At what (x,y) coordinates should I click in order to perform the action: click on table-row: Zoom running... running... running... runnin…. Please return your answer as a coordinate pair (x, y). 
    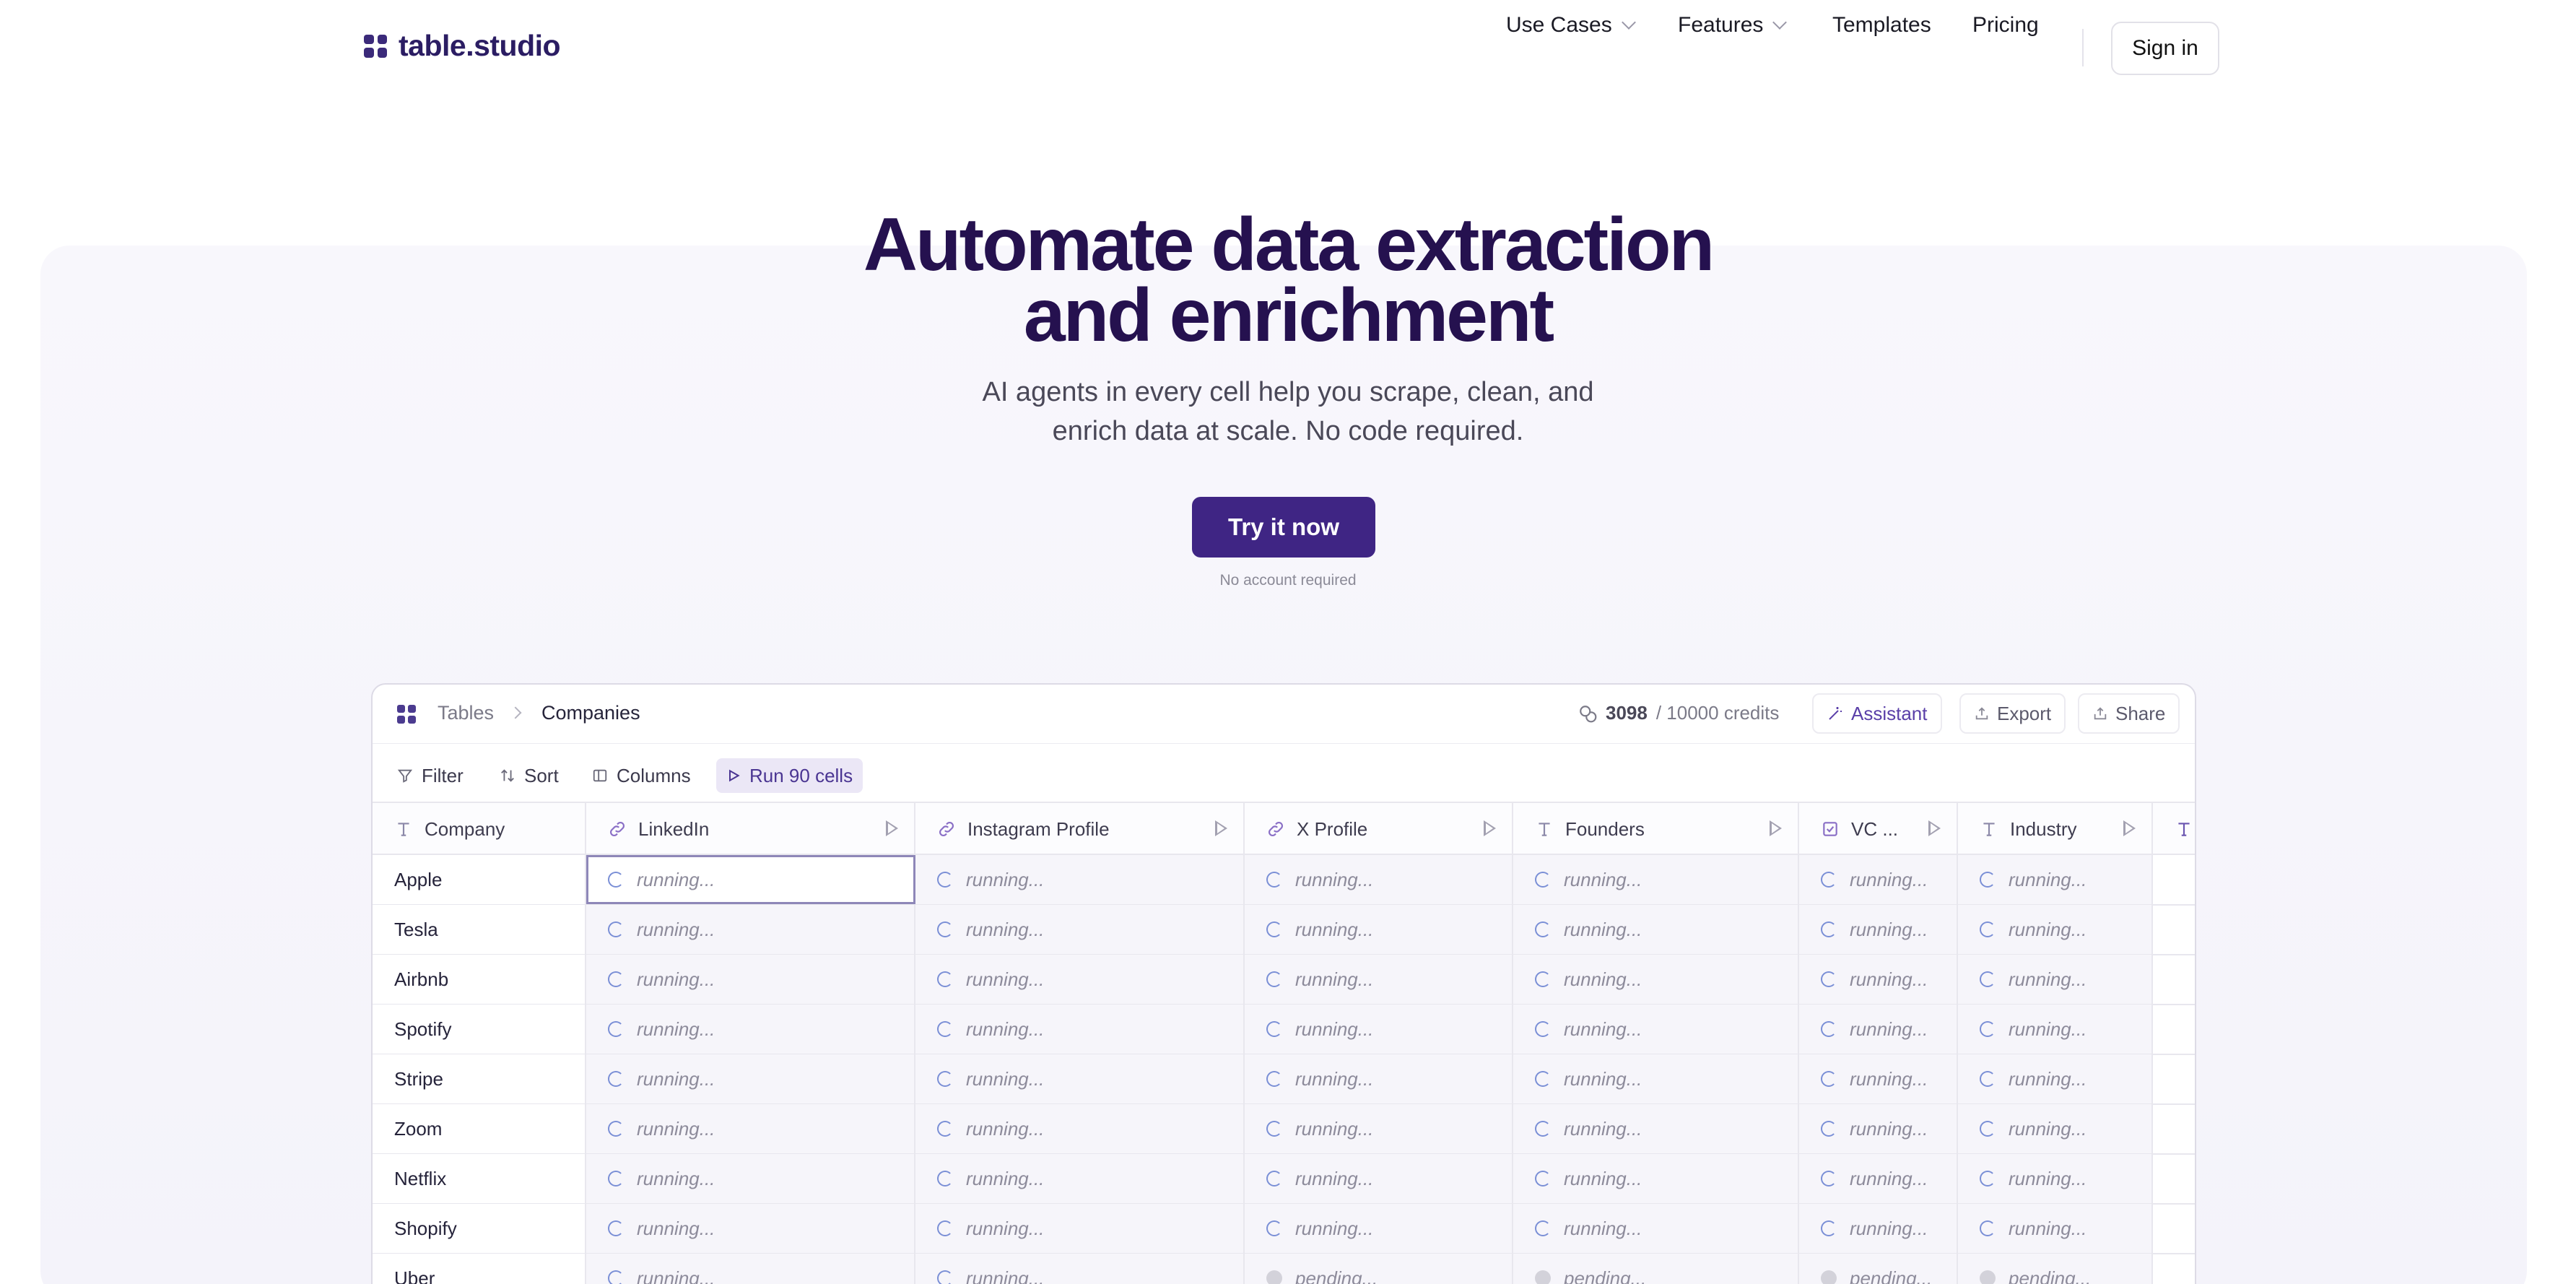
    Looking at the image, I should click on (1284, 1129).